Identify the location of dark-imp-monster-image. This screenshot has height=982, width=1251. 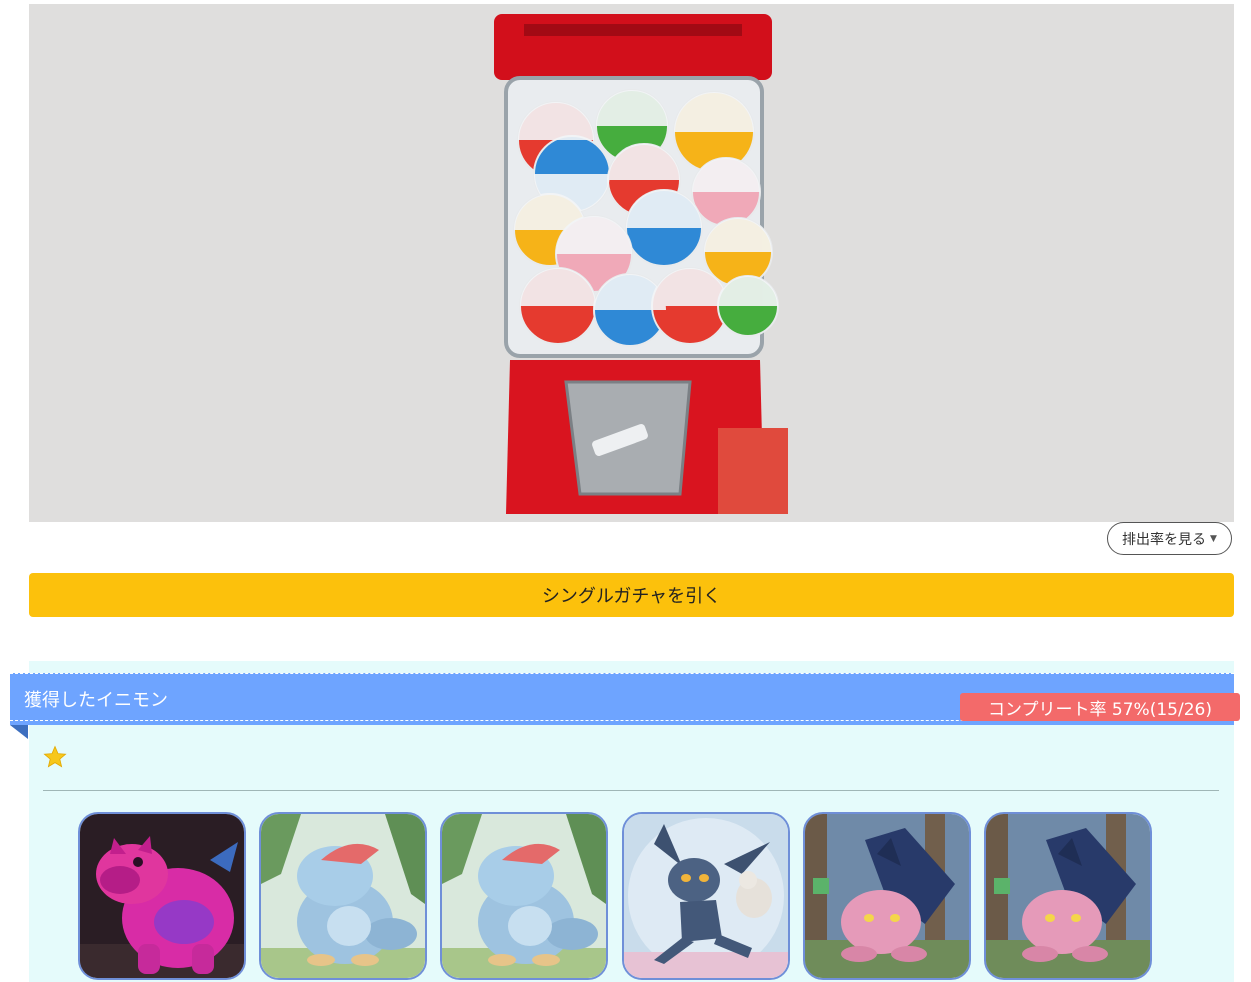
(706, 896).